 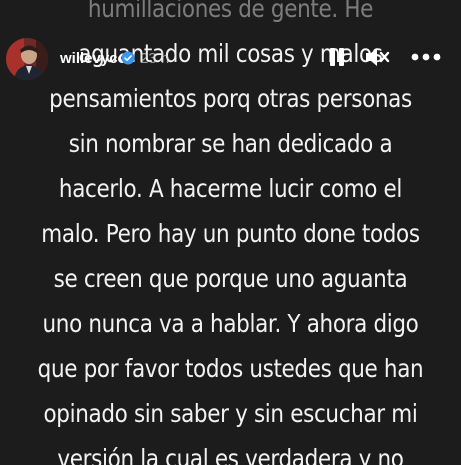 What do you see at coordinates (230, 454) in the screenshot?
I see `story-line: versión la cual es verdadera y no` at bounding box center [230, 454].